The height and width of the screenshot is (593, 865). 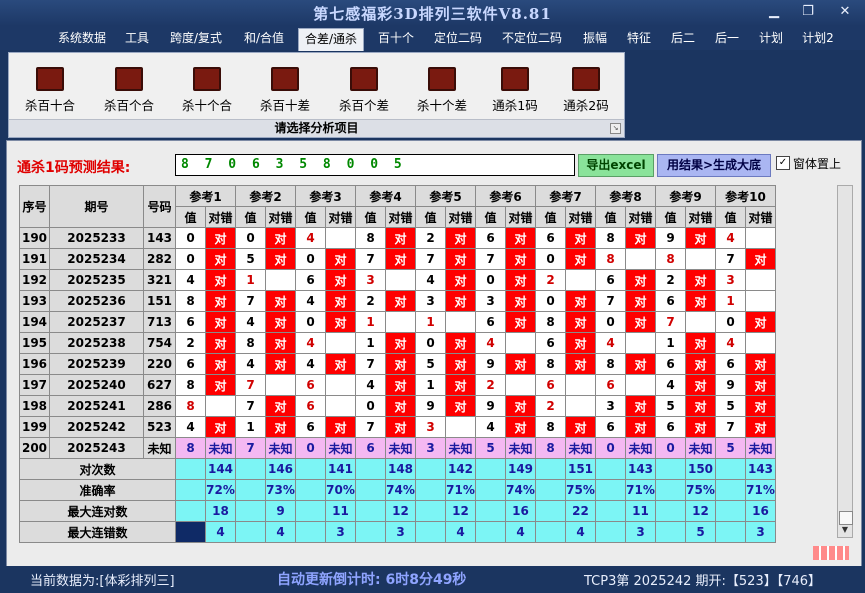 I want to click on ribbon-kill-ten-unit-sum: 杀十个合, so click(x=207, y=90).